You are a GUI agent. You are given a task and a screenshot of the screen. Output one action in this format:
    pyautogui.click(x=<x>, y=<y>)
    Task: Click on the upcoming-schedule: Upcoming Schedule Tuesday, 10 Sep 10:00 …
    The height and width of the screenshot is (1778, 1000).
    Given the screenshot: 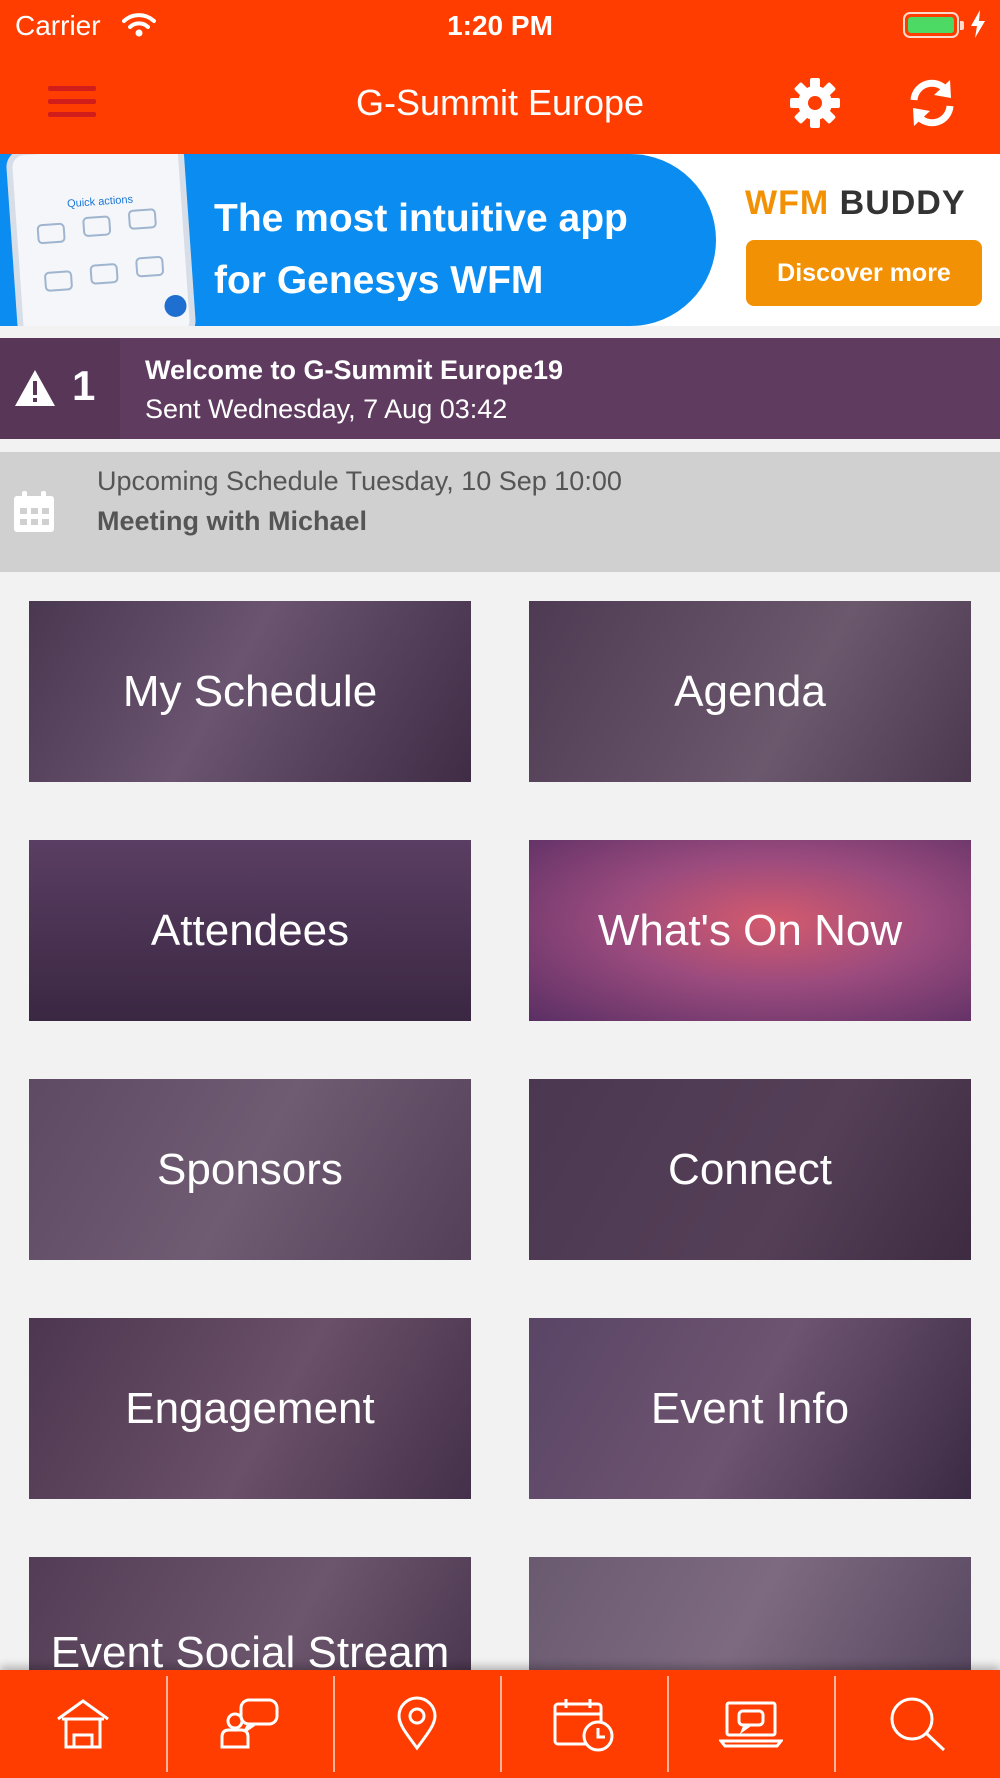 What is the action you would take?
    pyautogui.click(x=500, y=512)
    